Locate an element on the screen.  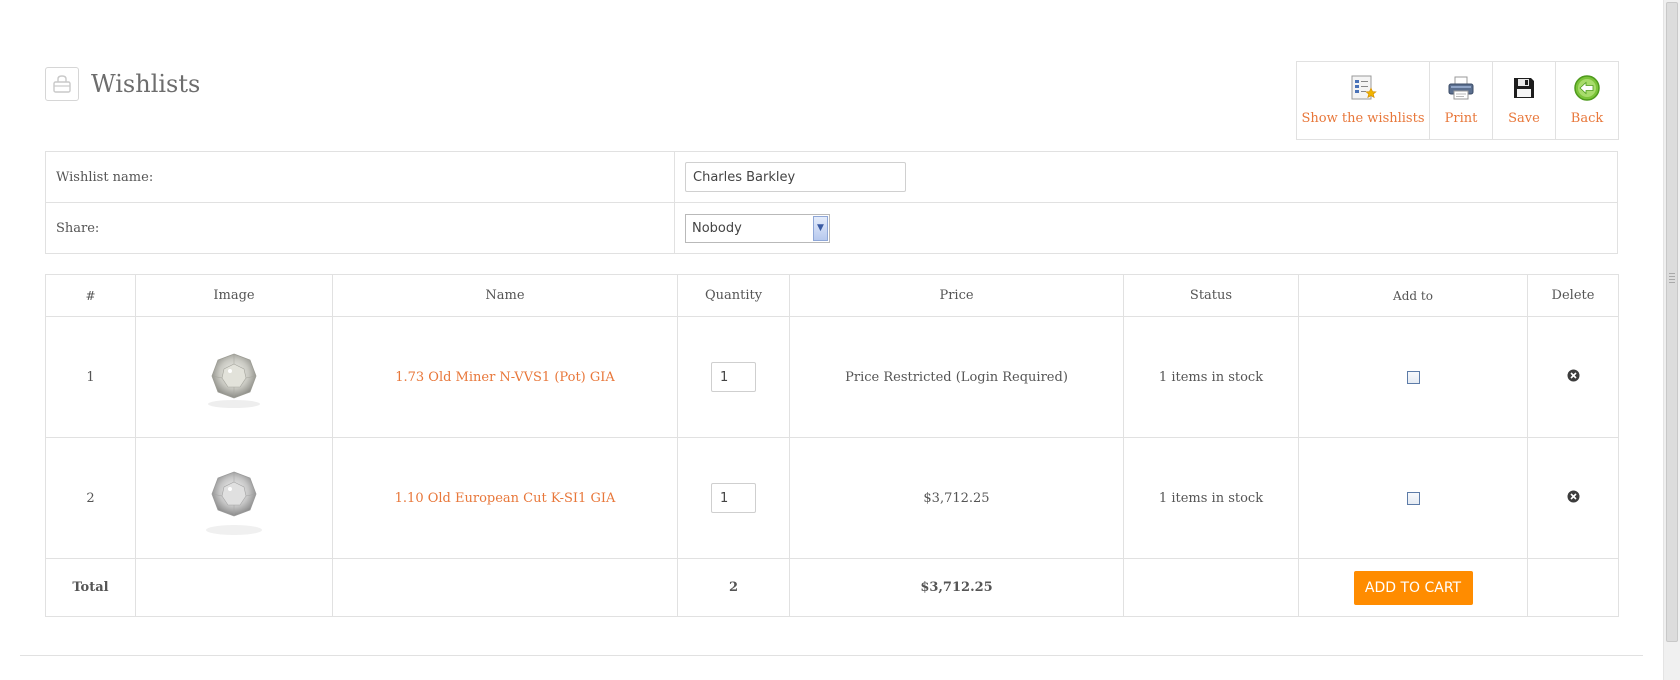
total-label: Total is located at coordinates (90, 587).